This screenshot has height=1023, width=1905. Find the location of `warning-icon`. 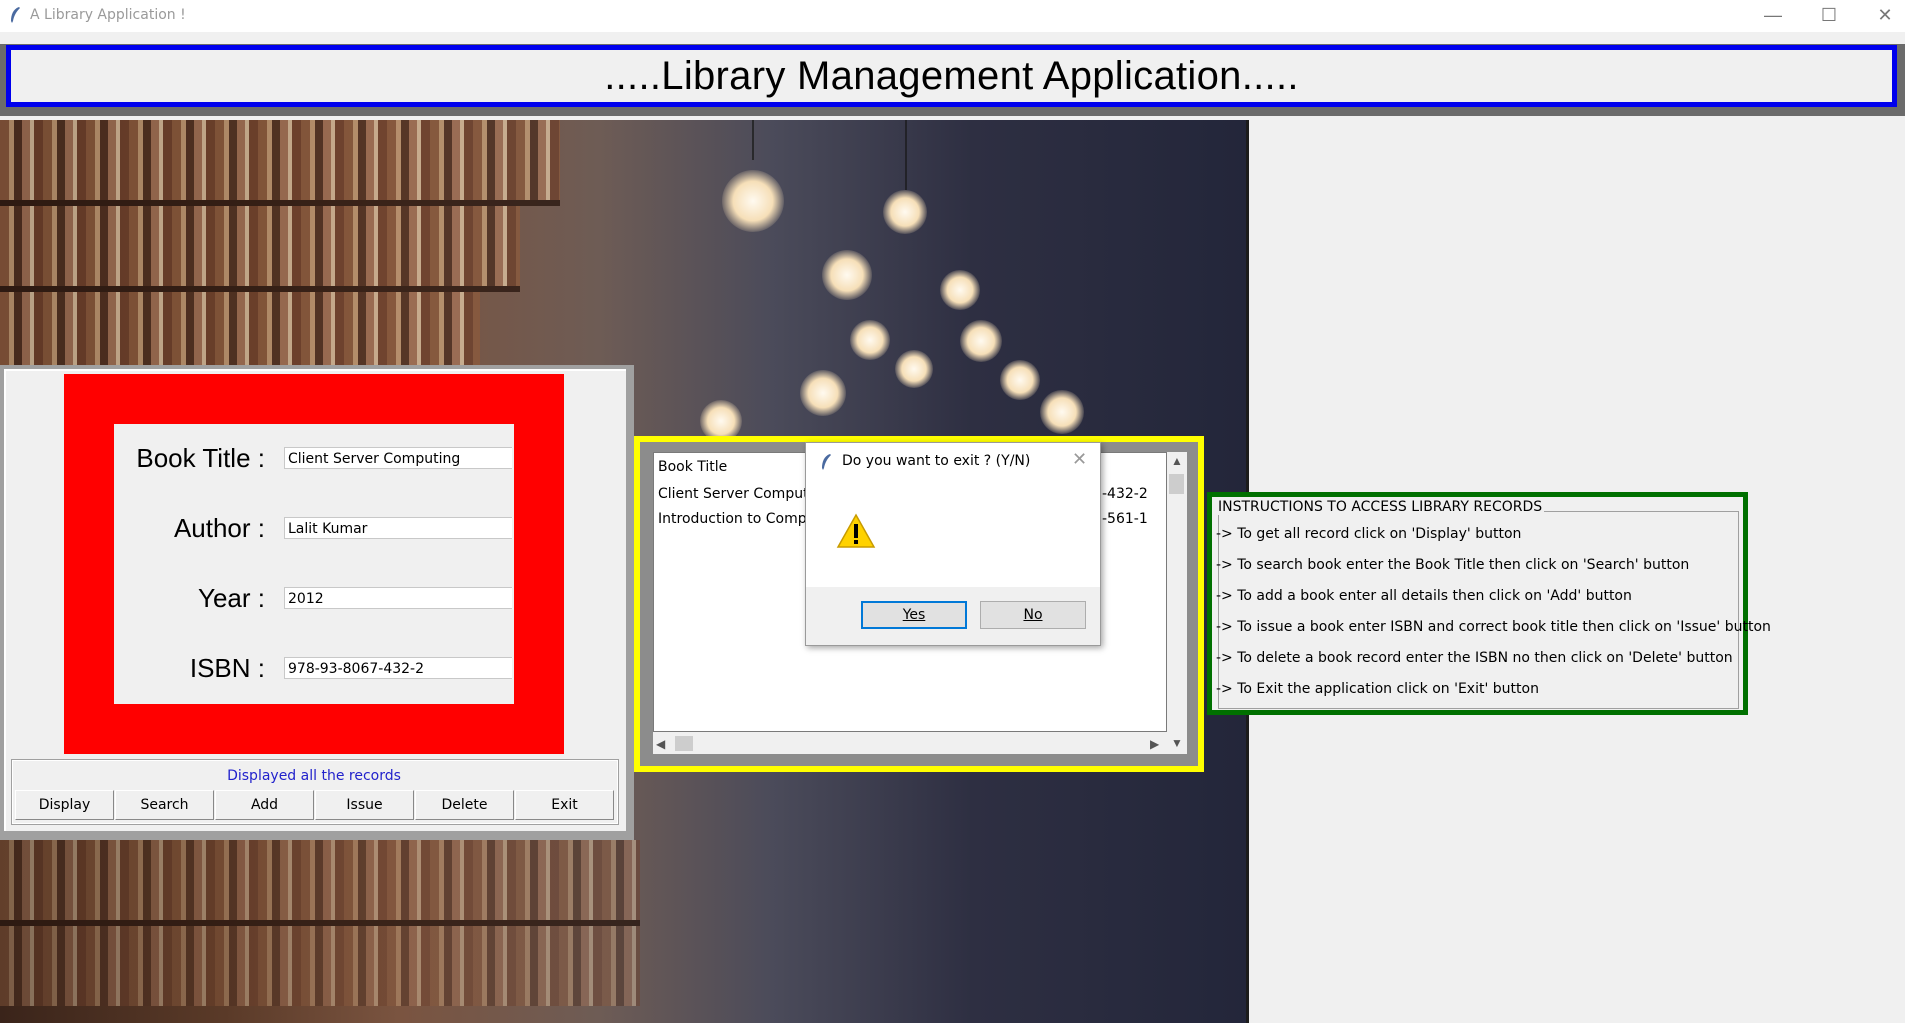

warning-icon is located at coordinates (856, 530).